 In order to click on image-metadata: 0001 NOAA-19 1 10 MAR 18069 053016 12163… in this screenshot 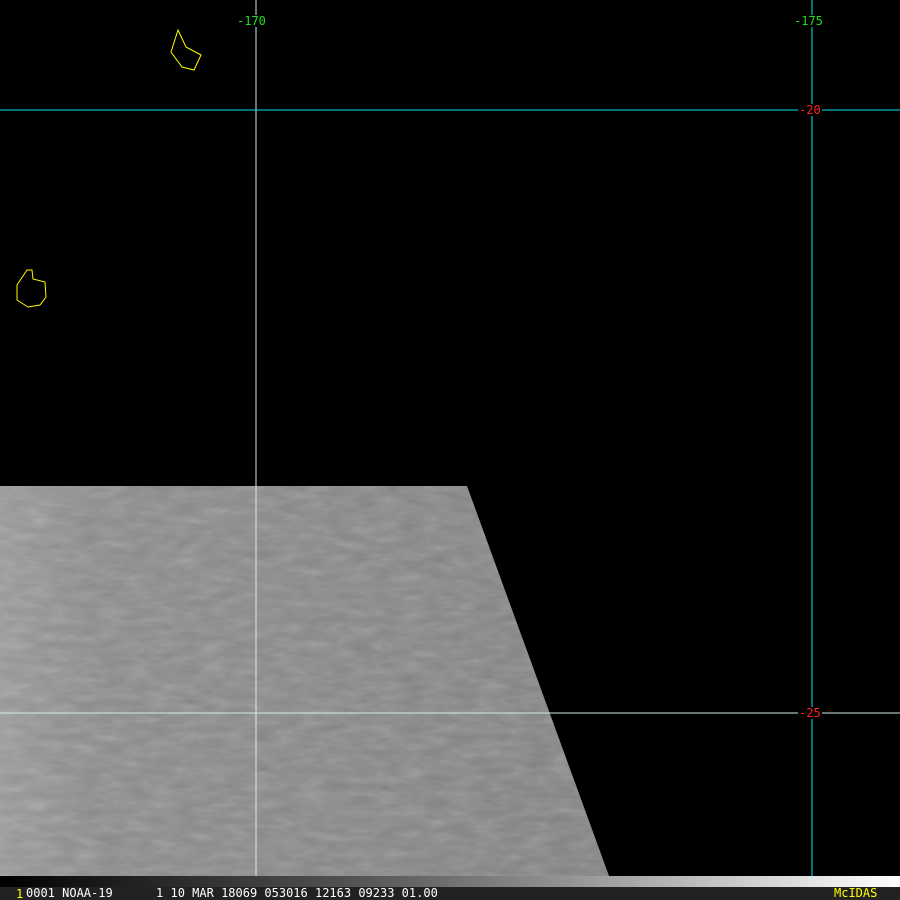, I will do `click(232, 893)`.